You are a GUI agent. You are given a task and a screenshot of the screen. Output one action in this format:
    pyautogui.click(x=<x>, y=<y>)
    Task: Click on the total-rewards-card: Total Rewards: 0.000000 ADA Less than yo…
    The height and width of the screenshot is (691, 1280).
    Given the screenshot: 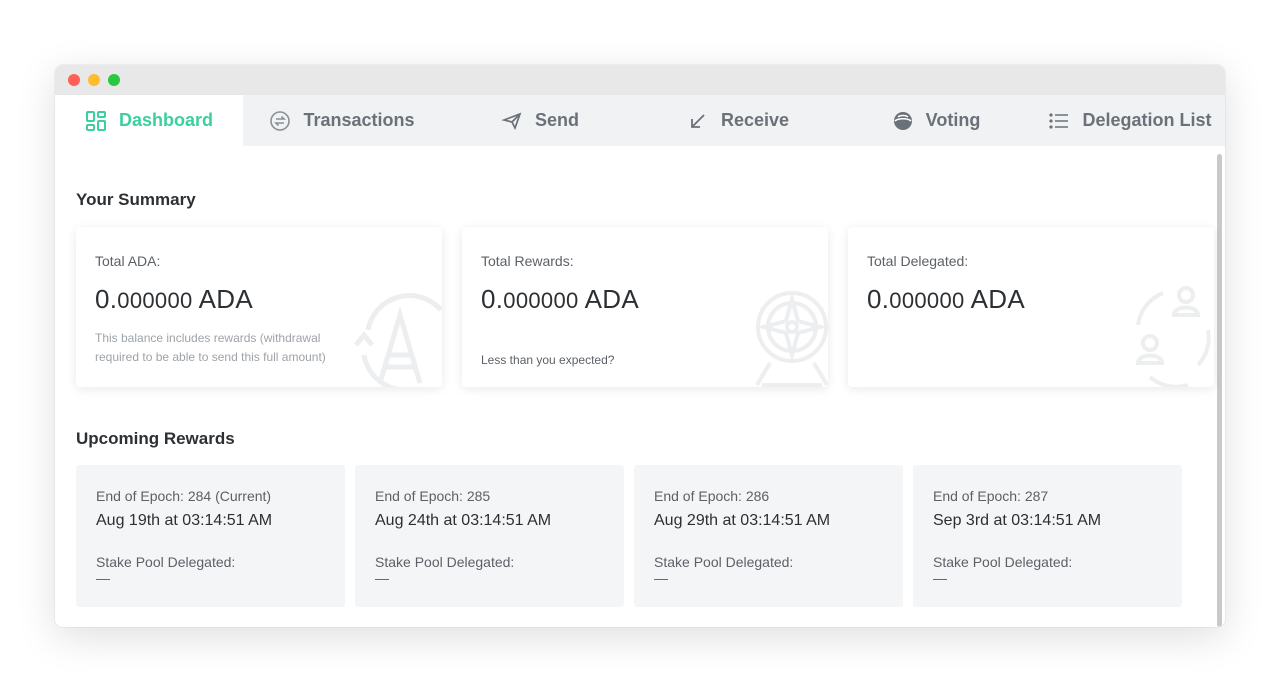 What is the action you would take?
    pyautogui.click(x=645, y=307)
    